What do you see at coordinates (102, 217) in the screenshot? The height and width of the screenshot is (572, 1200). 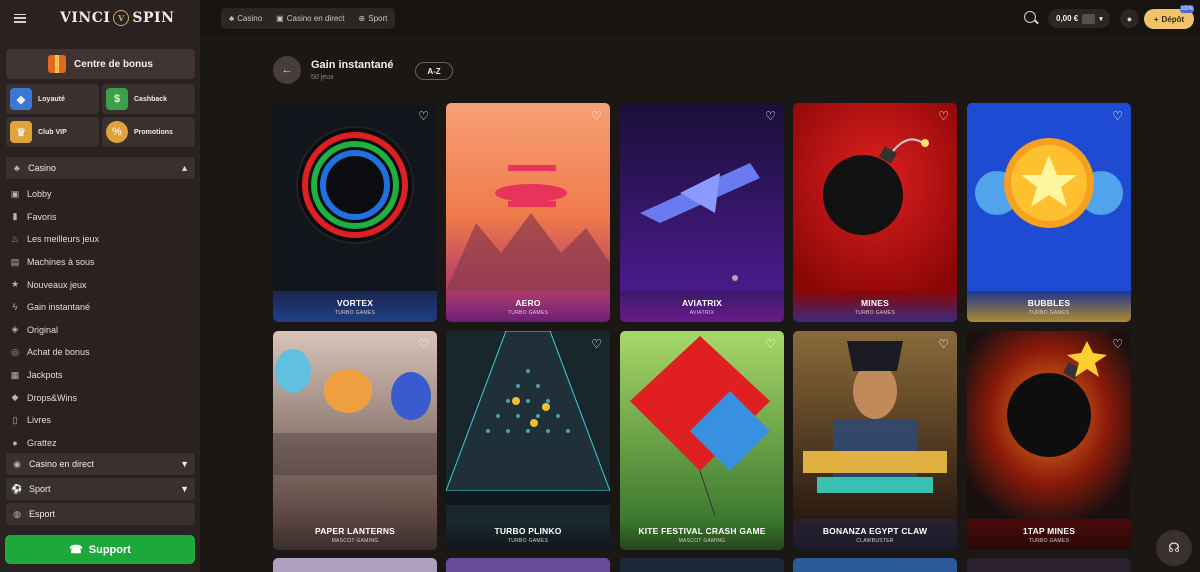 I see `sidebar-item-favoris: ▮ Favoris` at bounding box center [102, 217].